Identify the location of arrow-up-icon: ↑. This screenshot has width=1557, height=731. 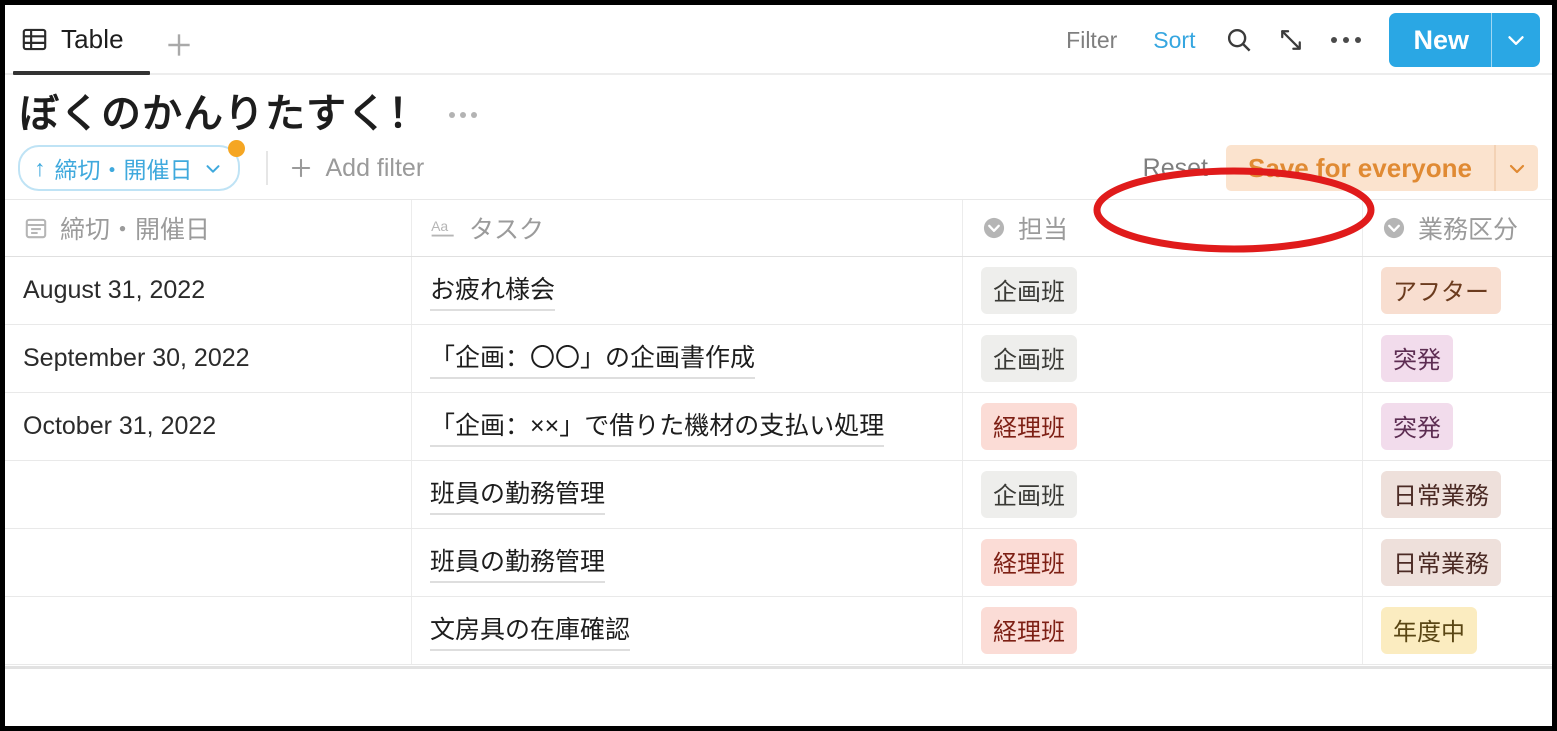
(40, 167).